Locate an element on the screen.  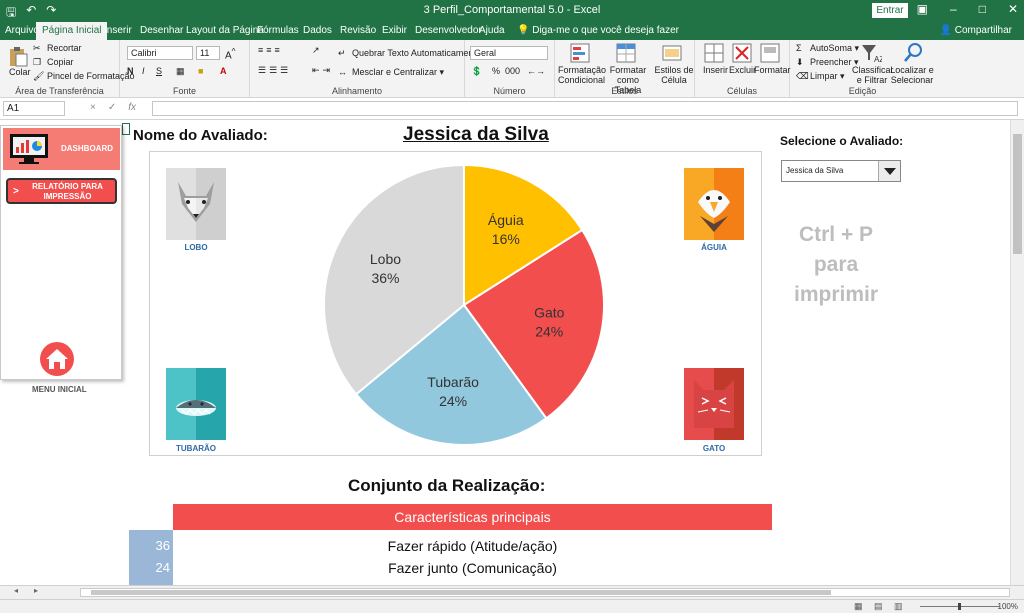
align-left-icons: ☰☰☰ is located at coordinates (274, 70).